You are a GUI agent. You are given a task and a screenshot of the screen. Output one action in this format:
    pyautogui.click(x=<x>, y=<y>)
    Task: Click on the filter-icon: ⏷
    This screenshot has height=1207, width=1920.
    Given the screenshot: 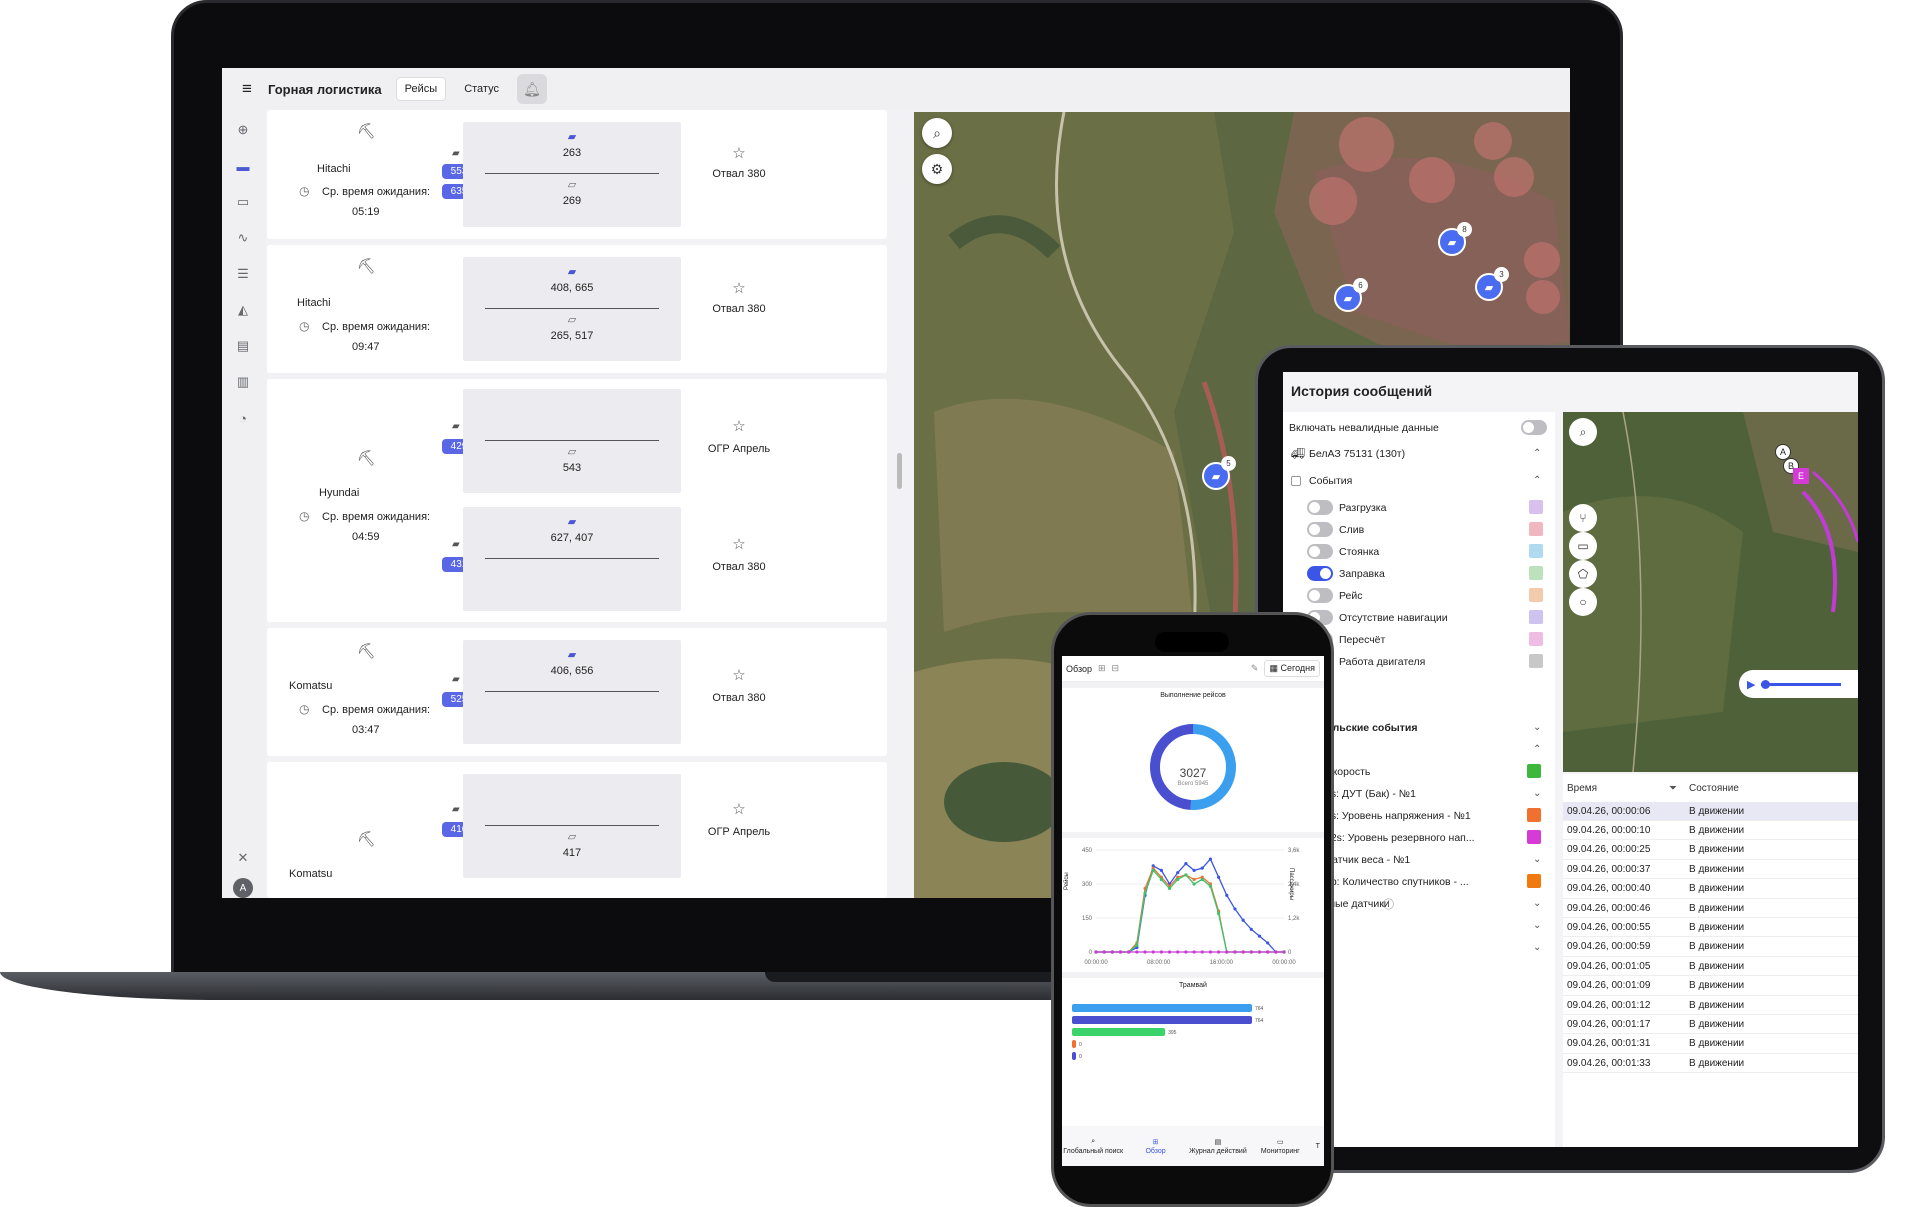 What is the action you would take?
    pyautogui.click(x=1673, y=788)
    